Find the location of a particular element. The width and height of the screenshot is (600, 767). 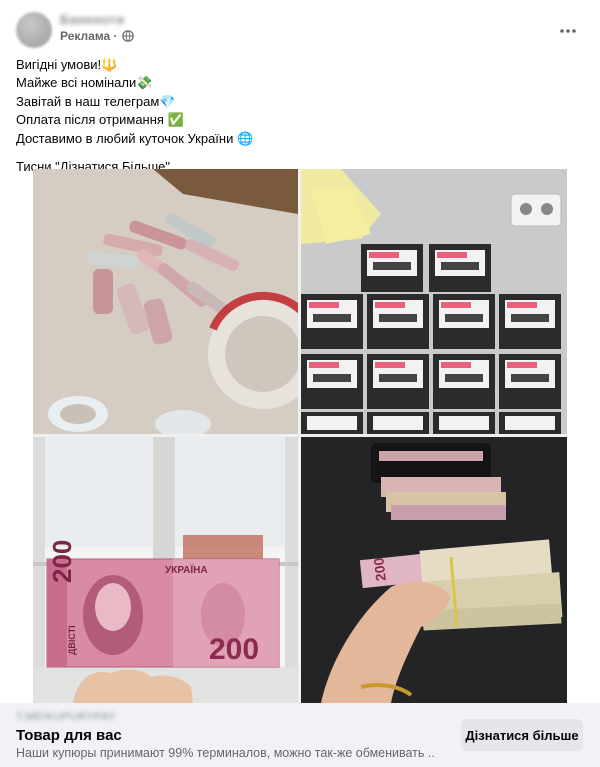

ad-domain: t.me/kupurypay is located at coordinates (66, 717).